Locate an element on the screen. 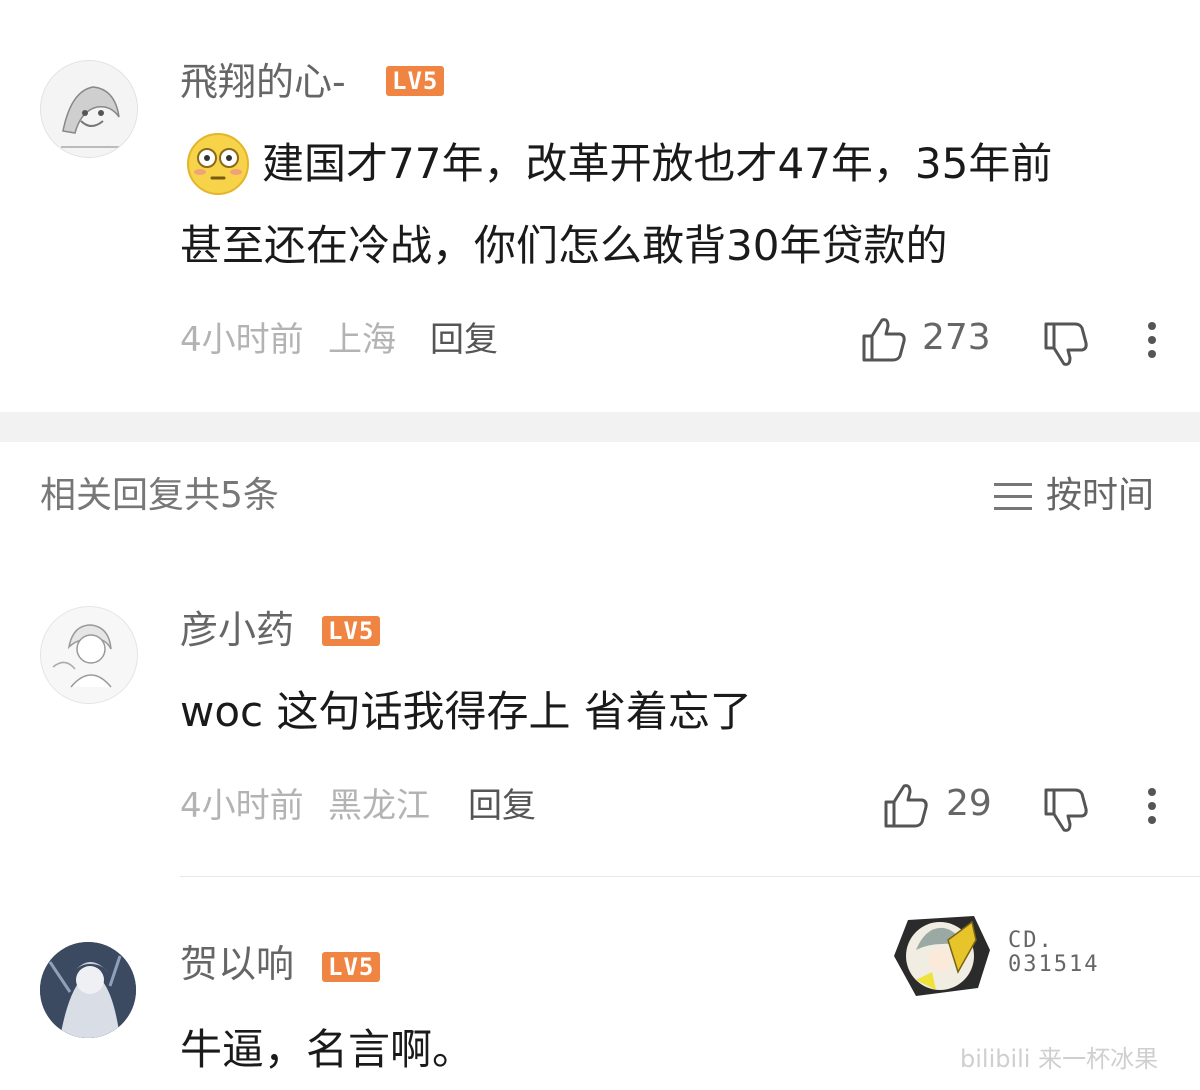 The height and width of the screenshot is (1090, 1200). fan-badge-code-line-2: 031514 is located at coordinates (1054, 964).